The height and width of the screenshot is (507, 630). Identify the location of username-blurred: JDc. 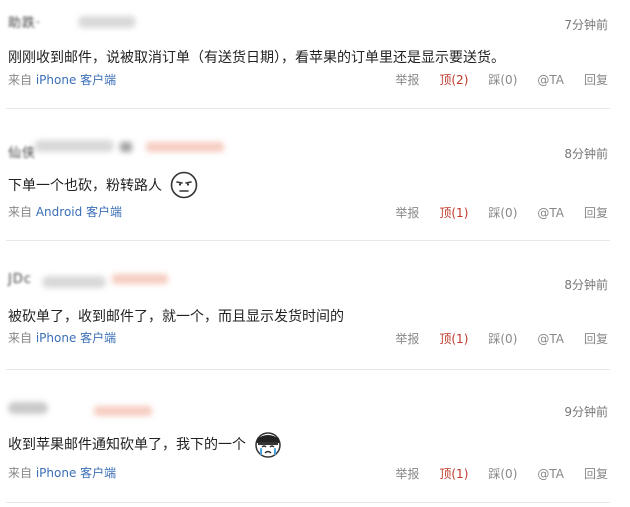
(20, 279).